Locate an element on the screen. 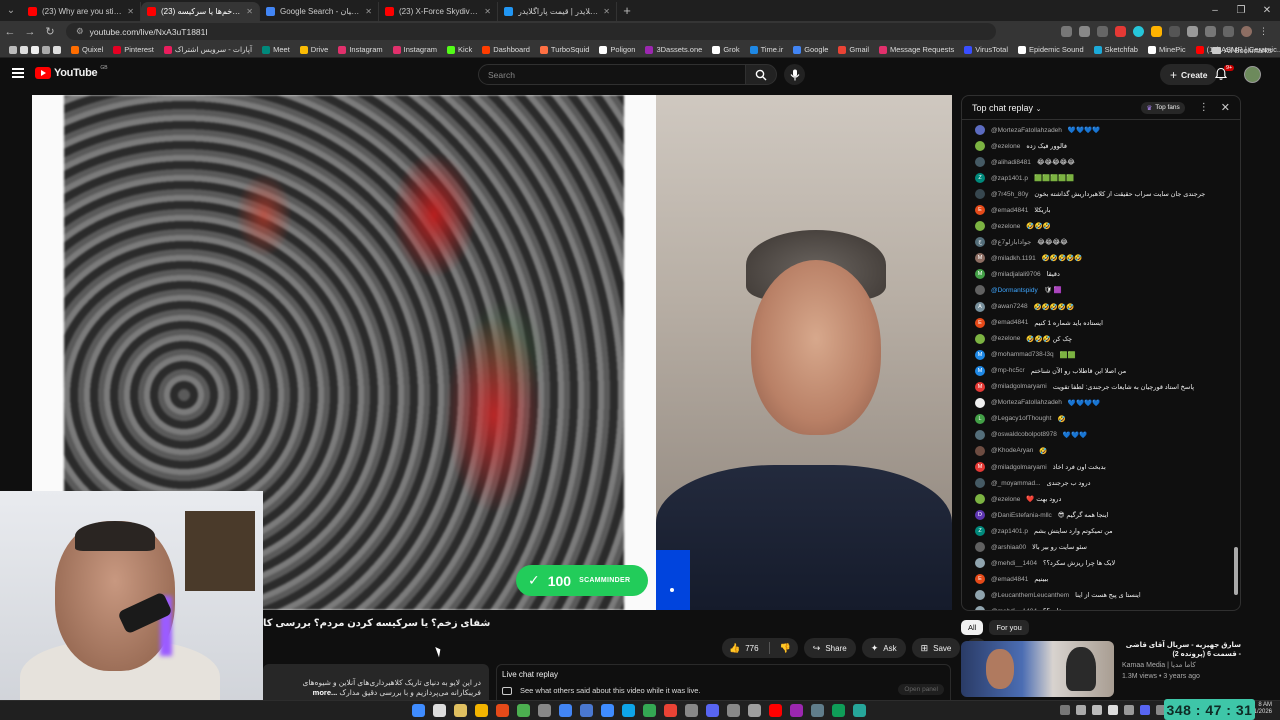 This screenshot has width=1280, height=720. like-count: 776 is located at coordinates (751, 648).